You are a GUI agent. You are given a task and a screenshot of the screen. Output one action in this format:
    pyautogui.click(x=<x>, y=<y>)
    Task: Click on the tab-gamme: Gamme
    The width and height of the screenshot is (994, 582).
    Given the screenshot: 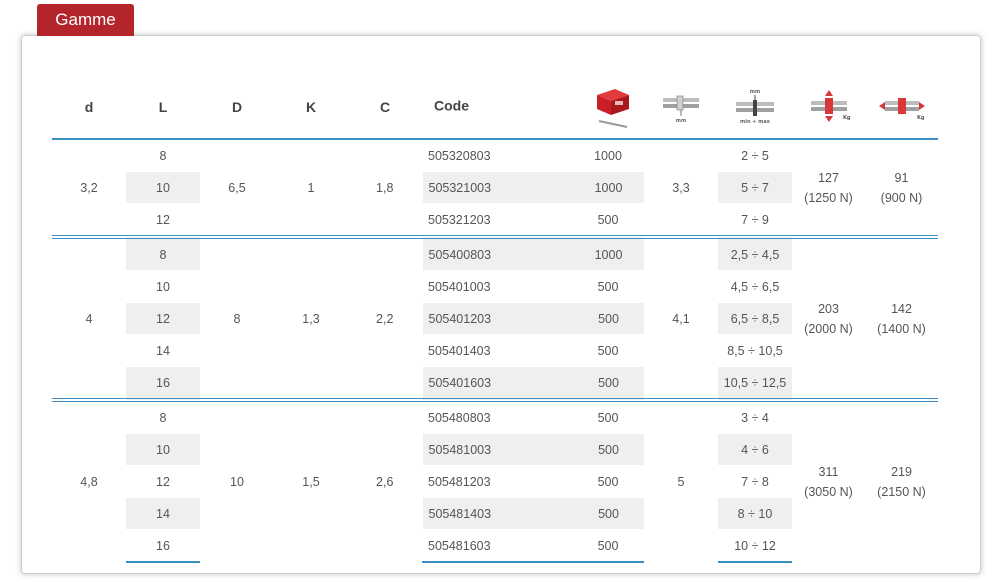 What is the action you would take?
    pyautogui.click(x=85, y=20)
    